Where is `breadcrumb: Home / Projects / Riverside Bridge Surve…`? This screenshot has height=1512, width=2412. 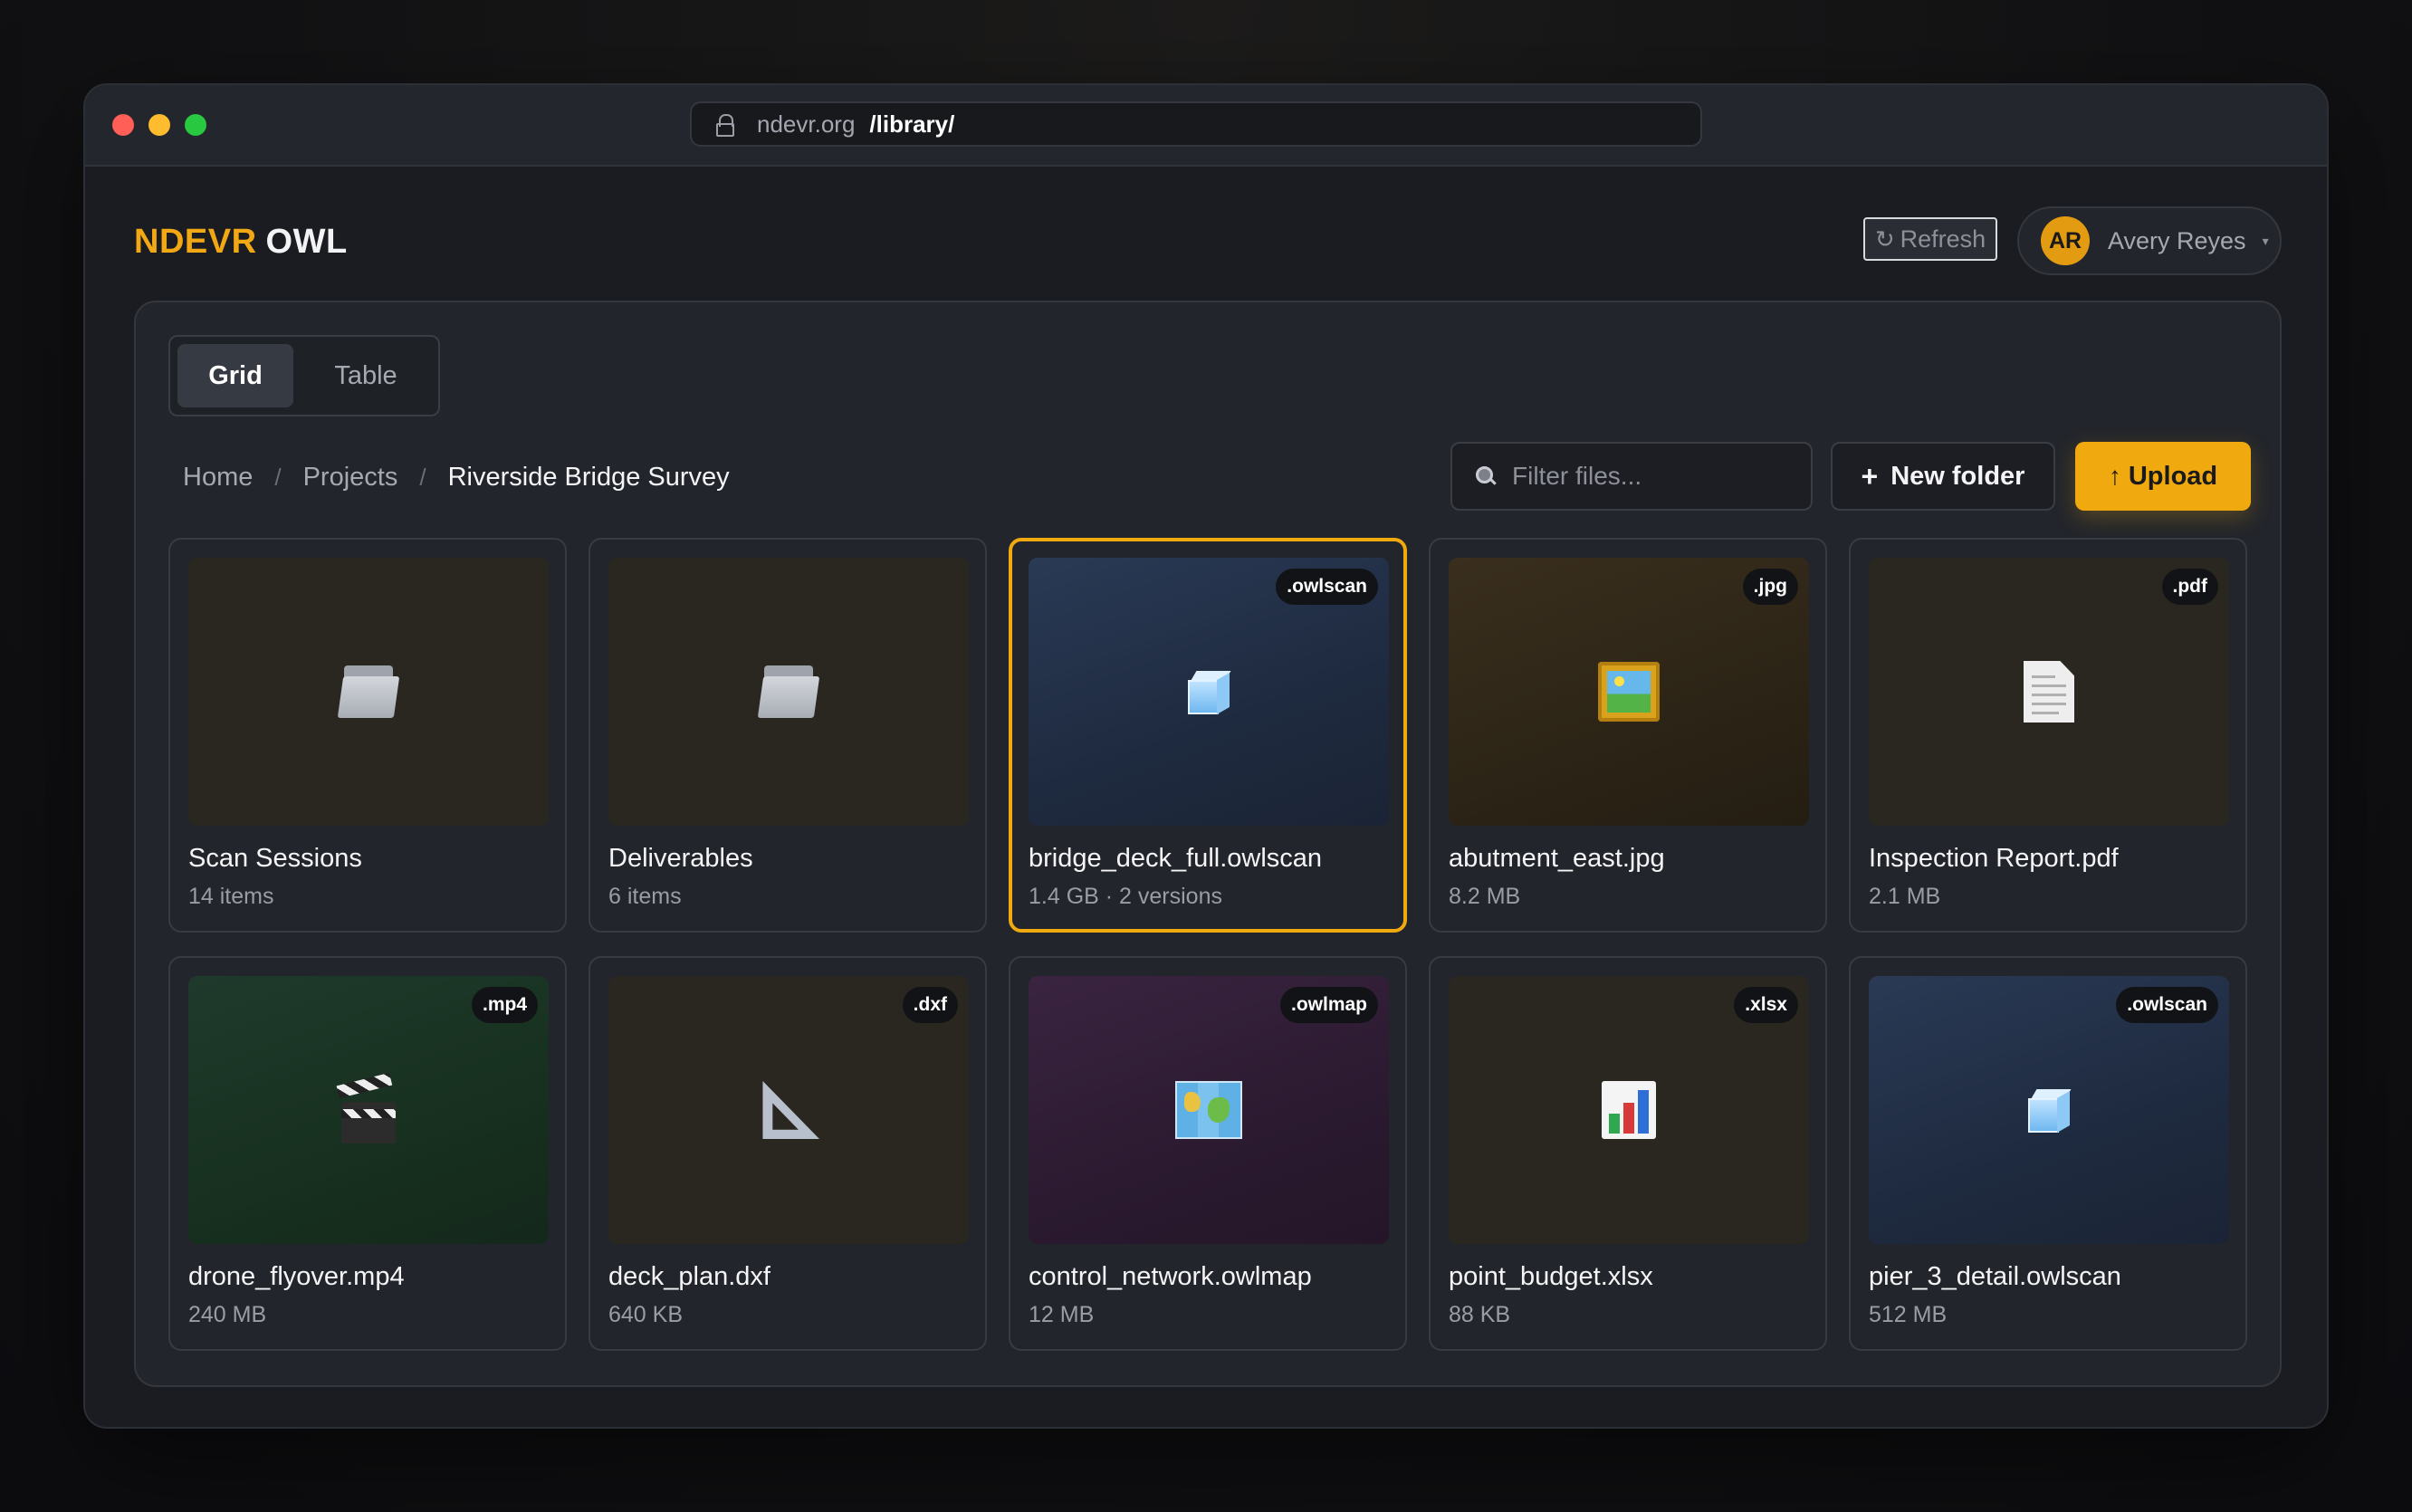
breadcrumb: Home / Projects / Riverside Bridge Surve… is located at coordinates (456, 477).